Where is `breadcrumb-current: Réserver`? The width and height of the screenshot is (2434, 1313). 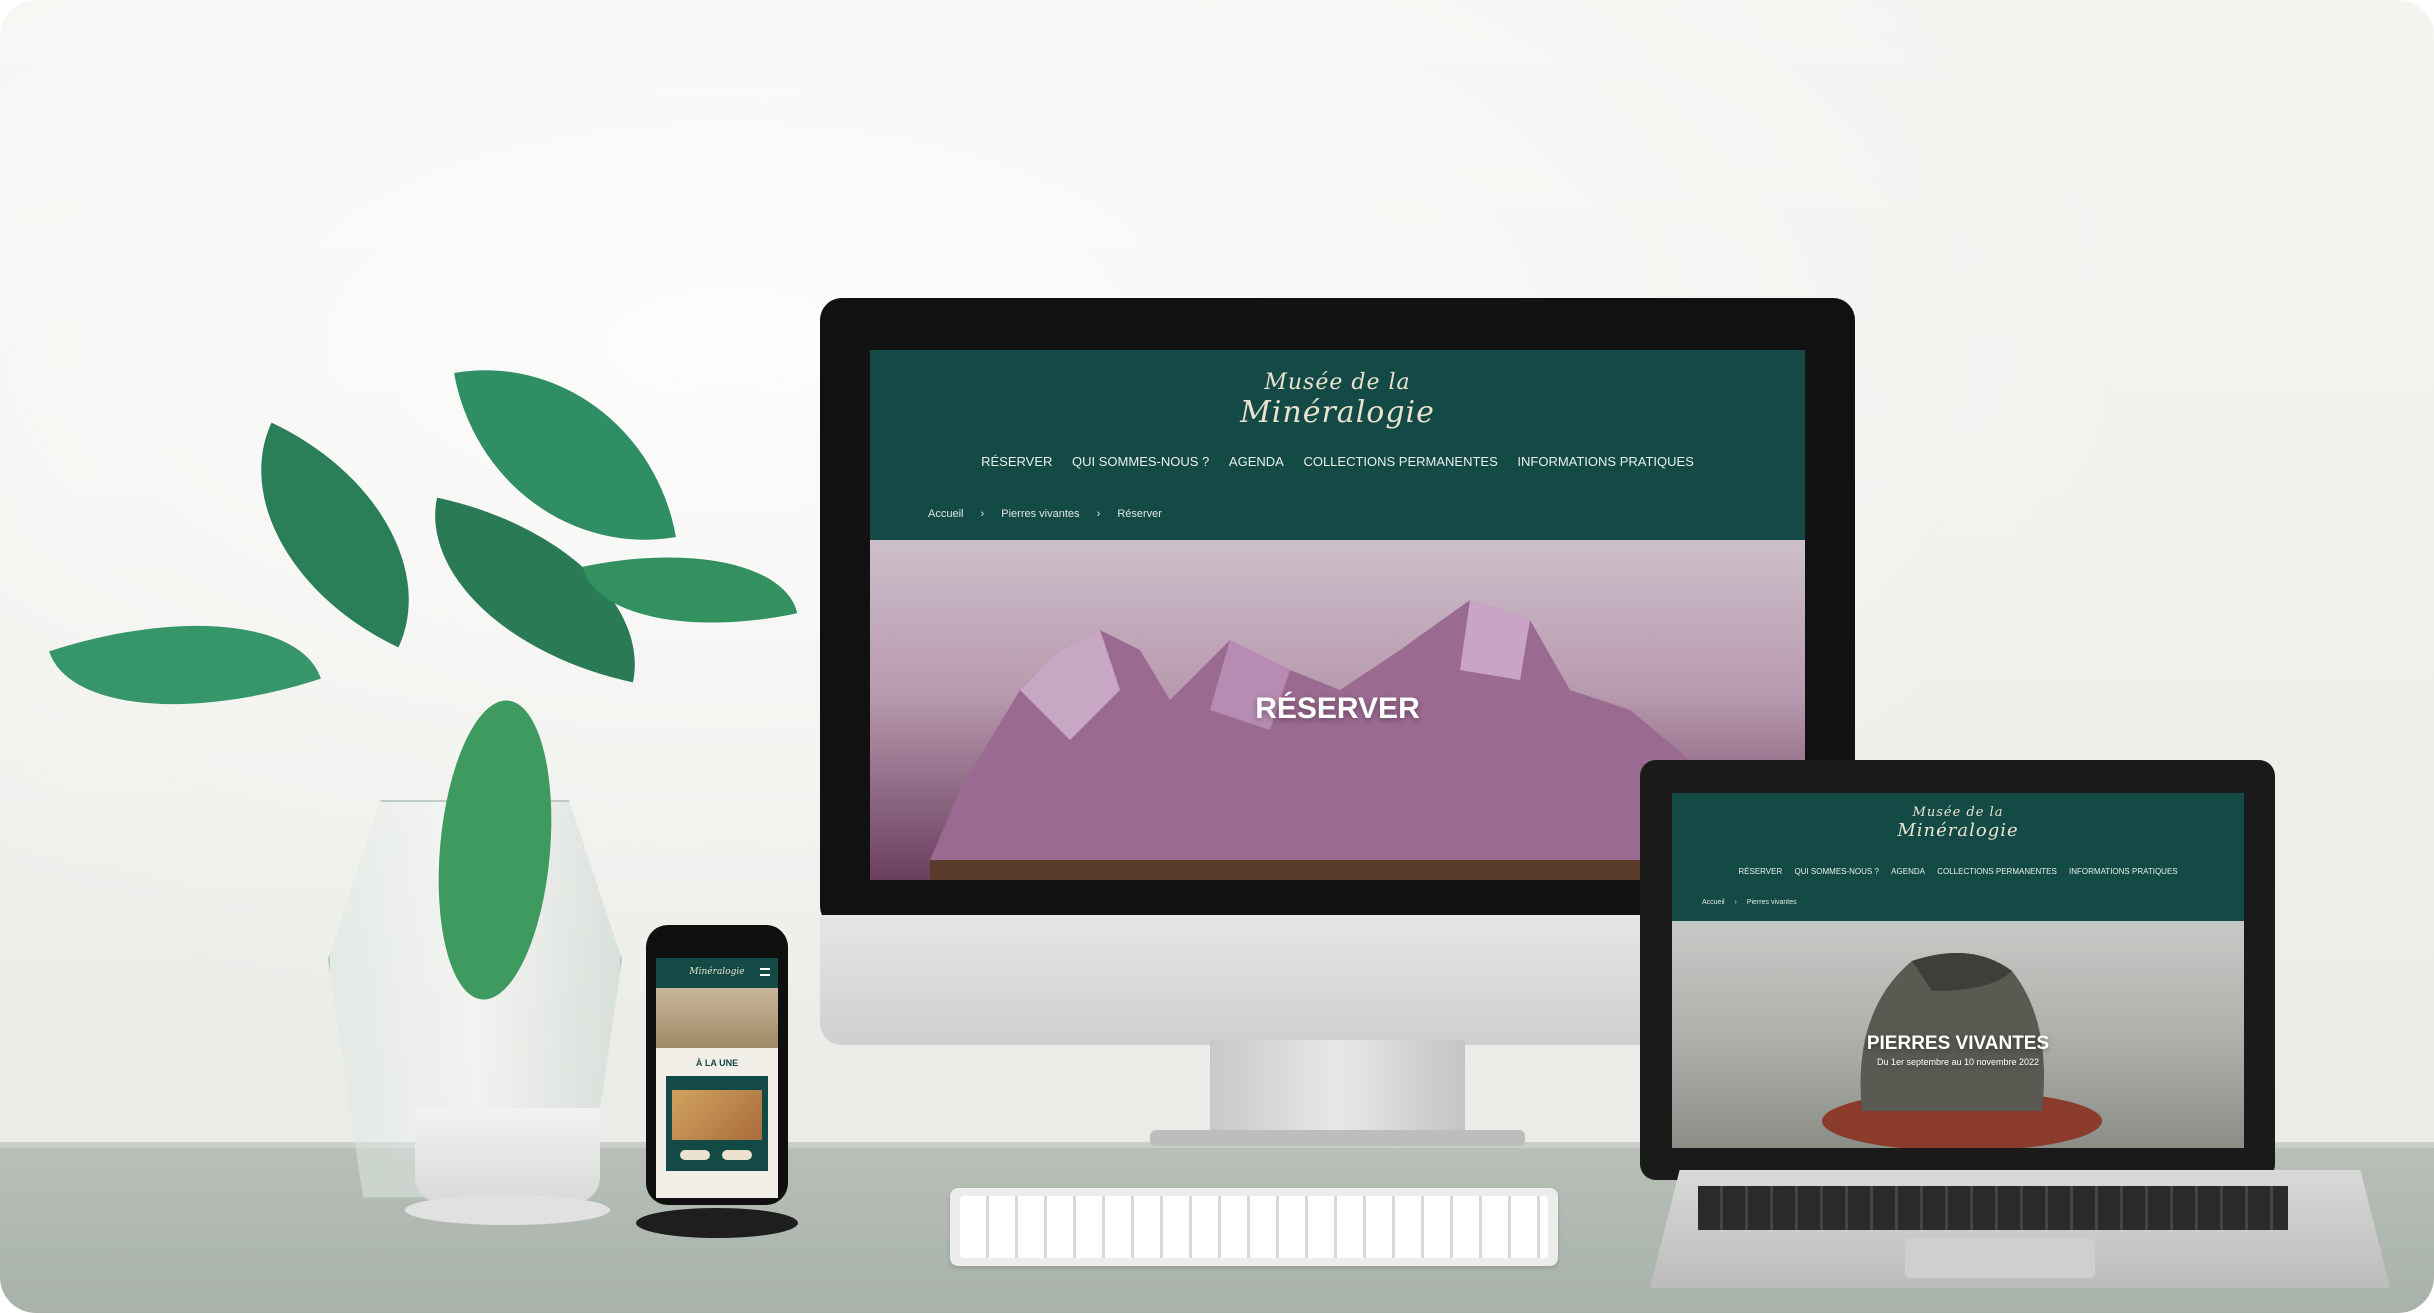 breadcrumb-current: Réserver is located at coordinates (1139, 514).